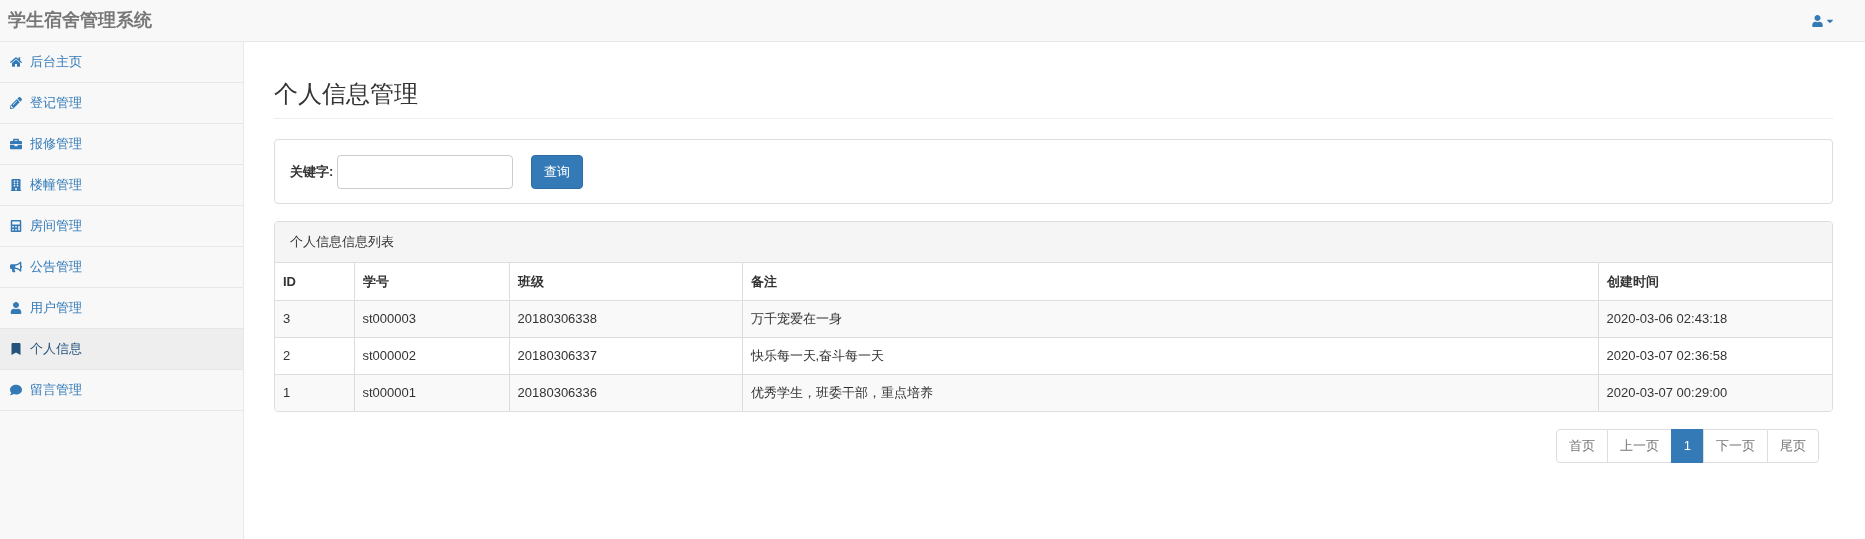 This screenshot has width=1865, height=539. I want to click on keyword-label: 关键字:, so click(312, 171).